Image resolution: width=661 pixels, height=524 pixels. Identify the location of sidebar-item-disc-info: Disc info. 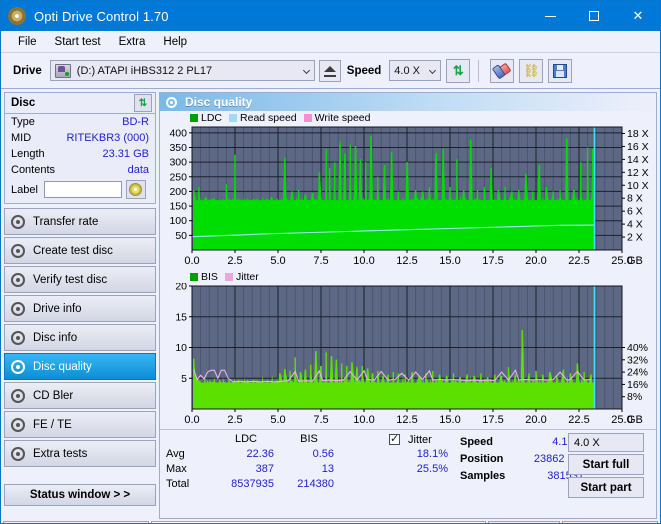
(80, 337).